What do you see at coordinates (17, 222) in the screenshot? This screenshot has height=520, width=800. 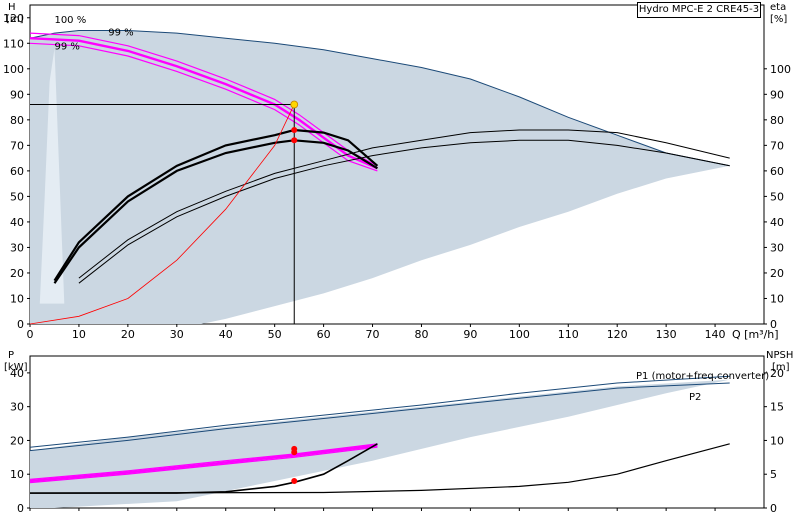 I see `y-left-tick-label: 40` at bounding box center [17, 222].